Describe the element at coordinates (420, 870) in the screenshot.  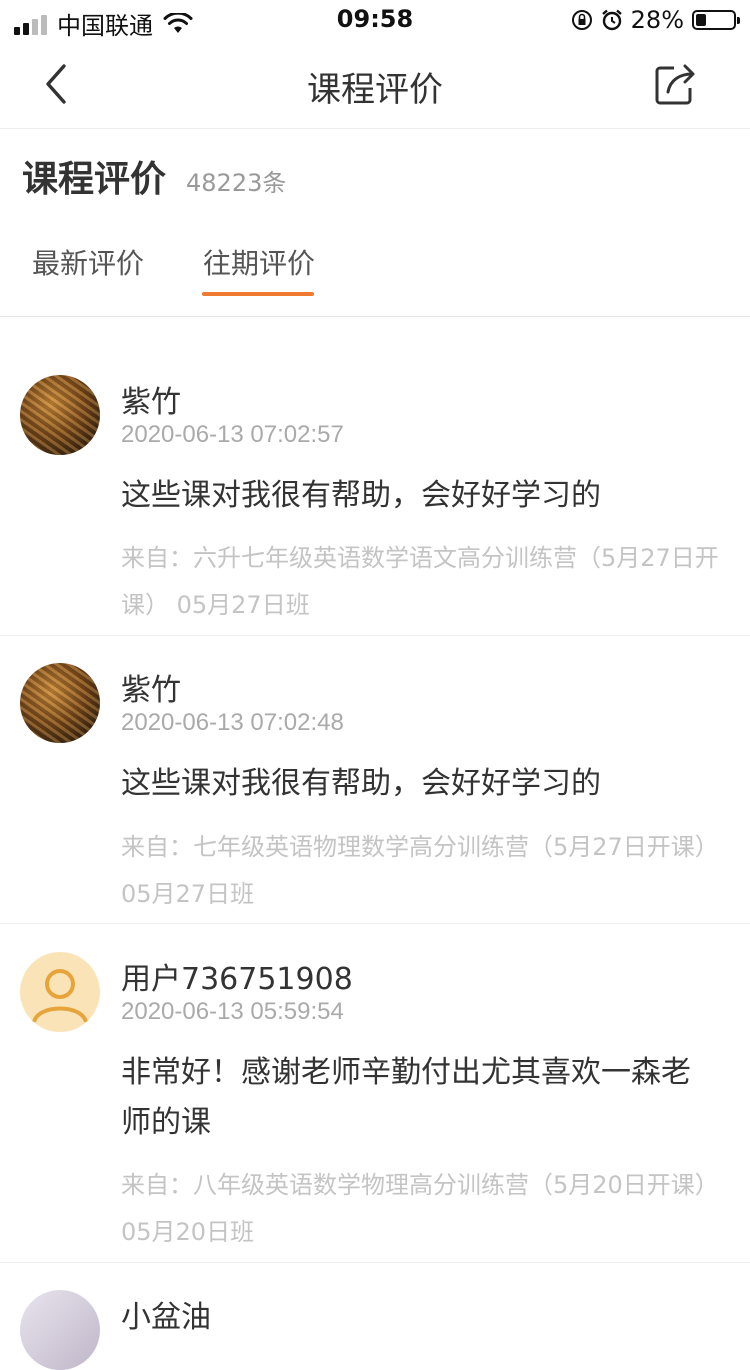
I see `review-source: 来自：七年级英语物理数学高分训练营（5月27日开课） 05月27日班` at that location.